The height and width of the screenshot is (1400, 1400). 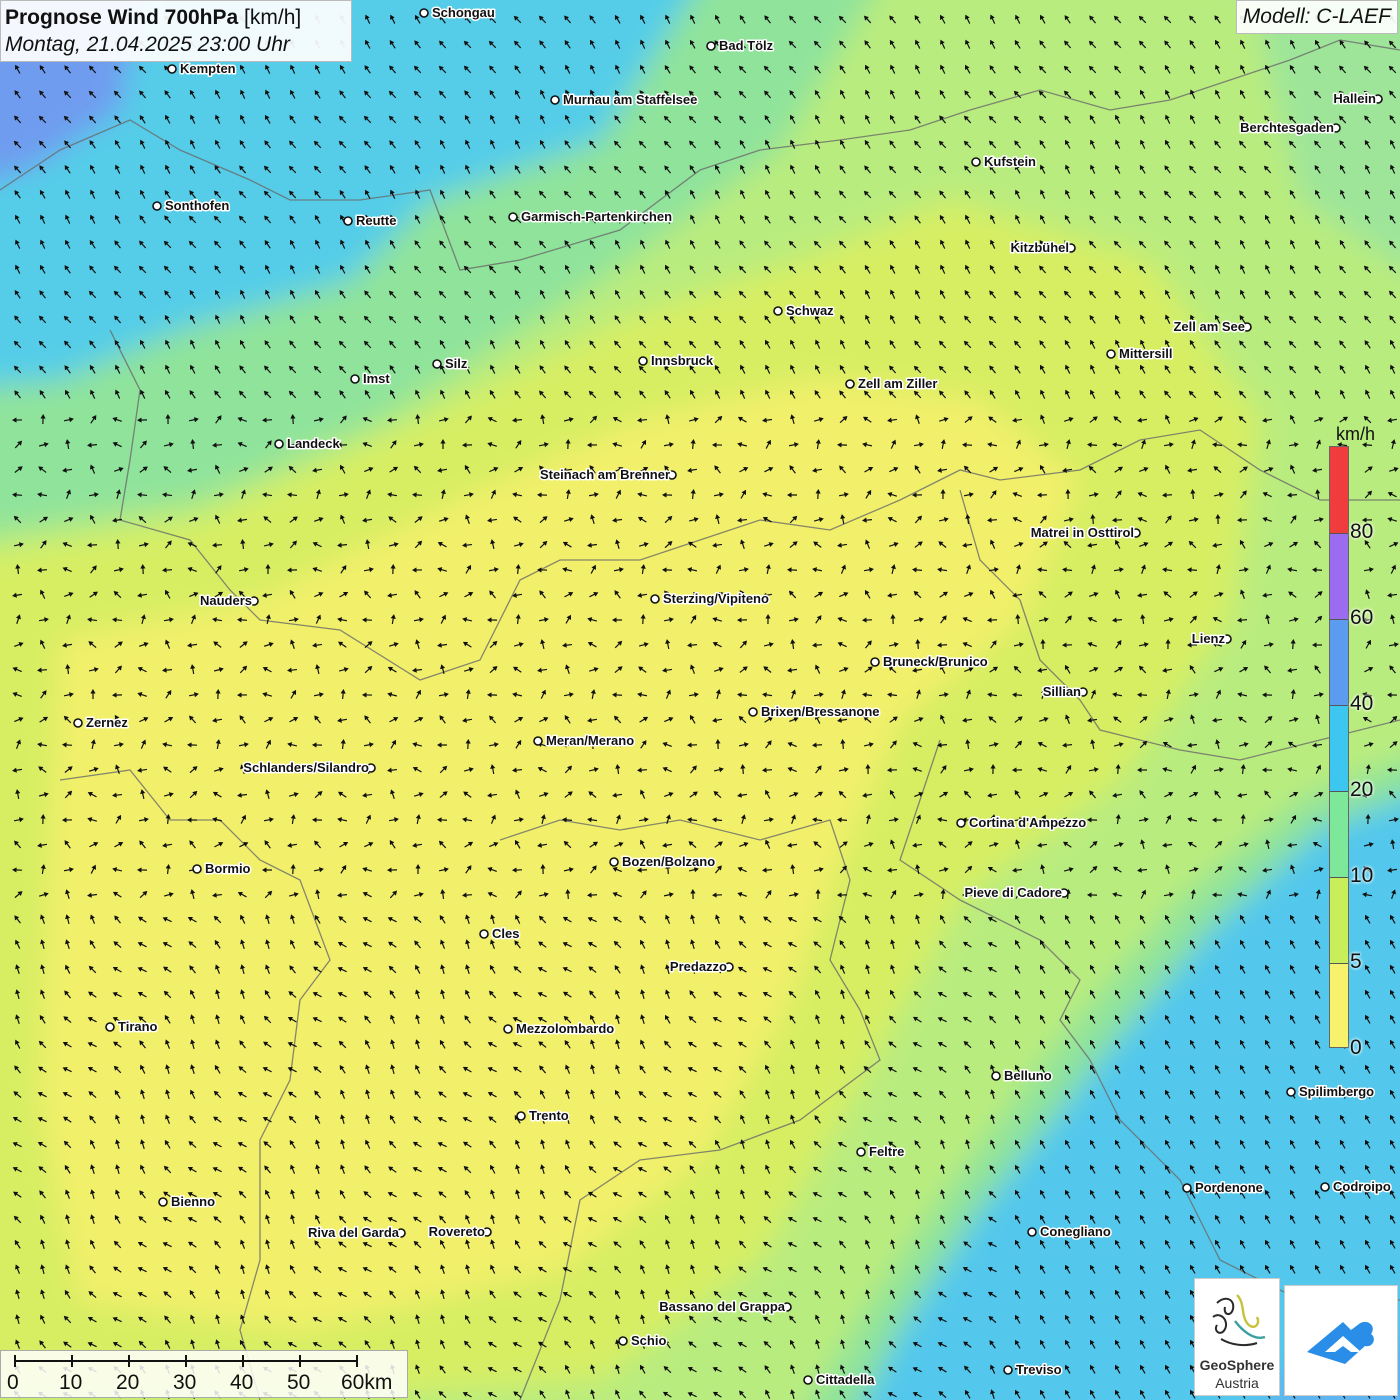 What do you see at coordinates (376, 378) in the screenshot?
I see `city-label: Imst` at bounding box center [376, 378].